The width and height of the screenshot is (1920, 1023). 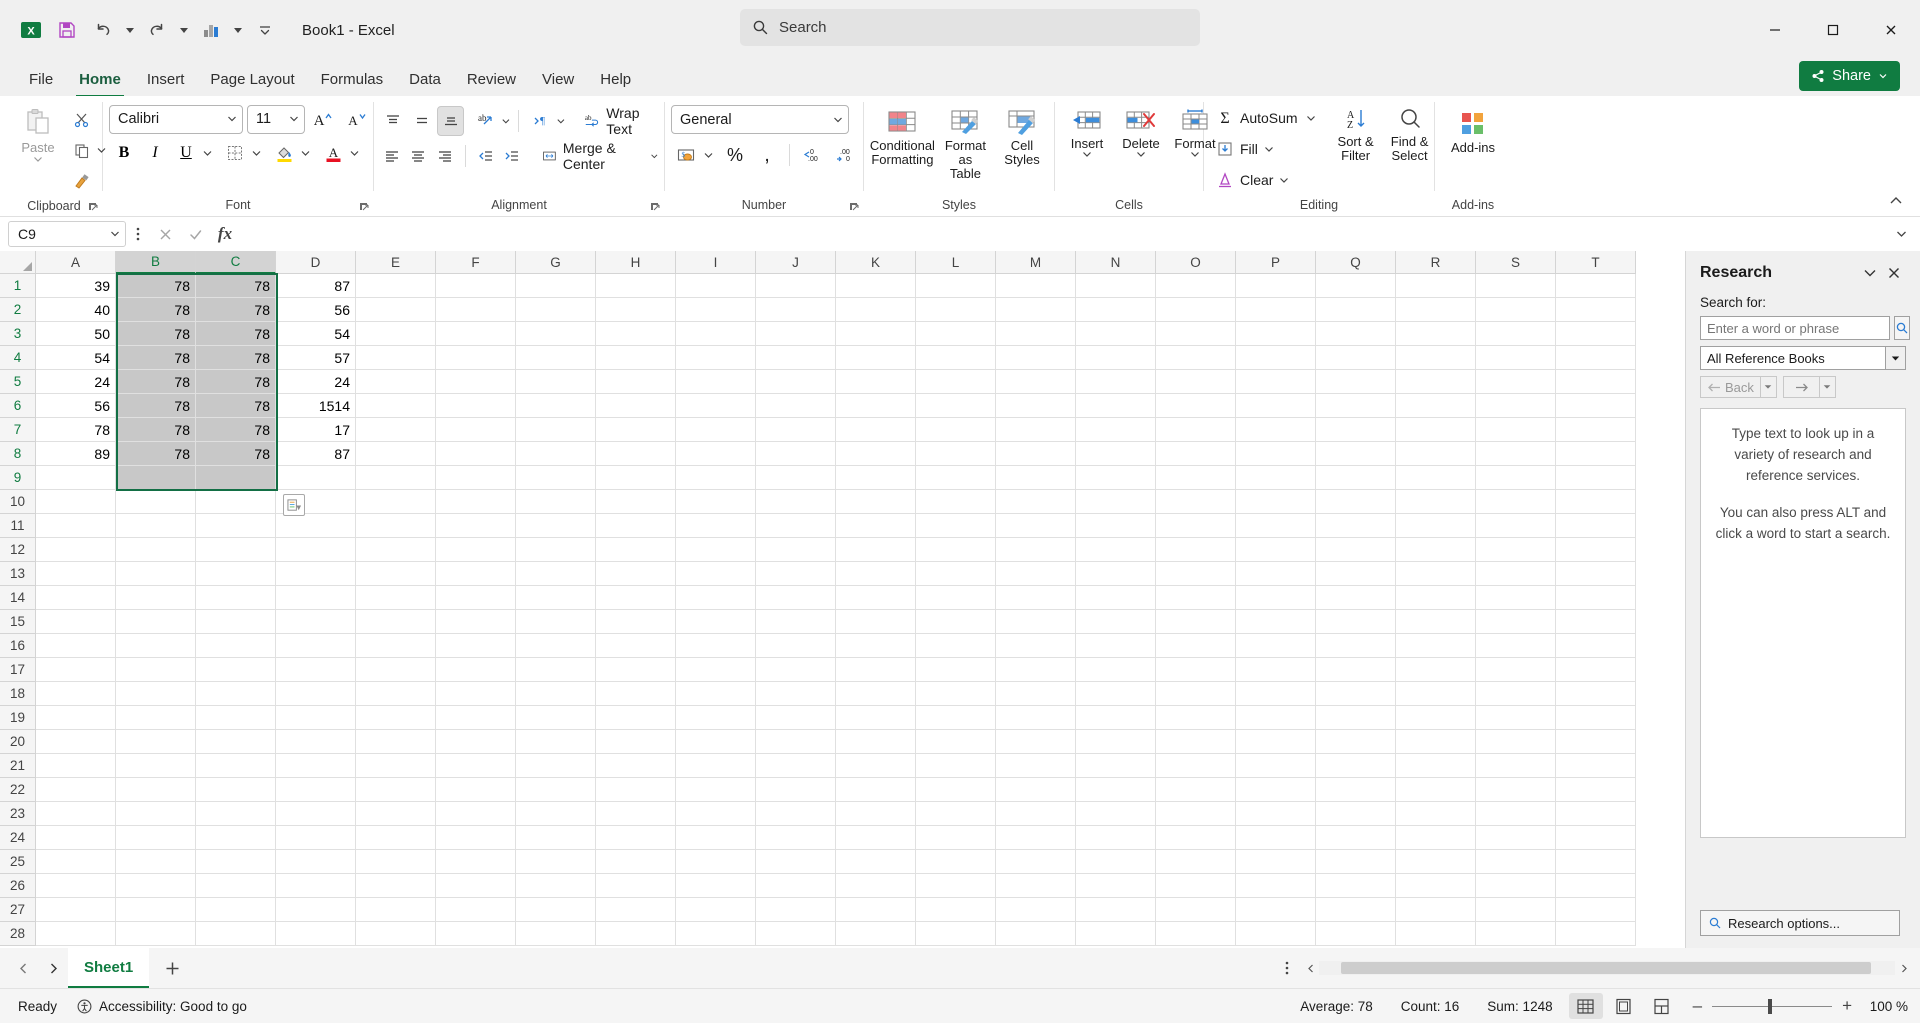 What do you see at coordinates (396, 790) in the screenshot?
I see `cell-E22` at bounding box center [396, 790].